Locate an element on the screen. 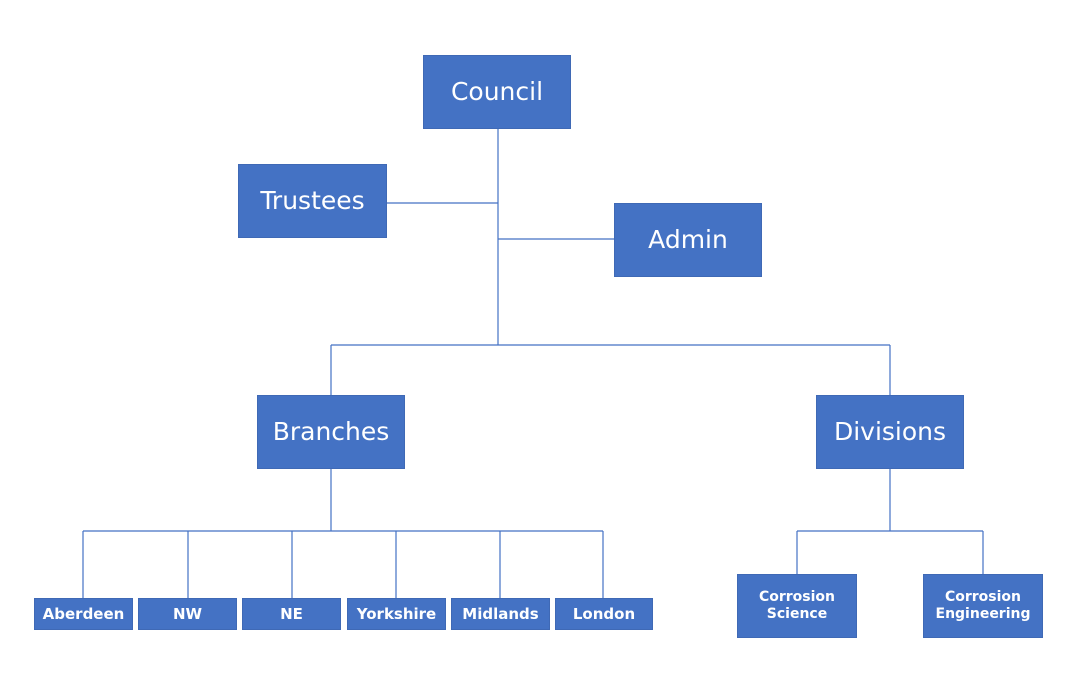 Image resolution: width=1080 pixels, height=675 pixels. node-nw: NW is located at coordinates (187, 614).